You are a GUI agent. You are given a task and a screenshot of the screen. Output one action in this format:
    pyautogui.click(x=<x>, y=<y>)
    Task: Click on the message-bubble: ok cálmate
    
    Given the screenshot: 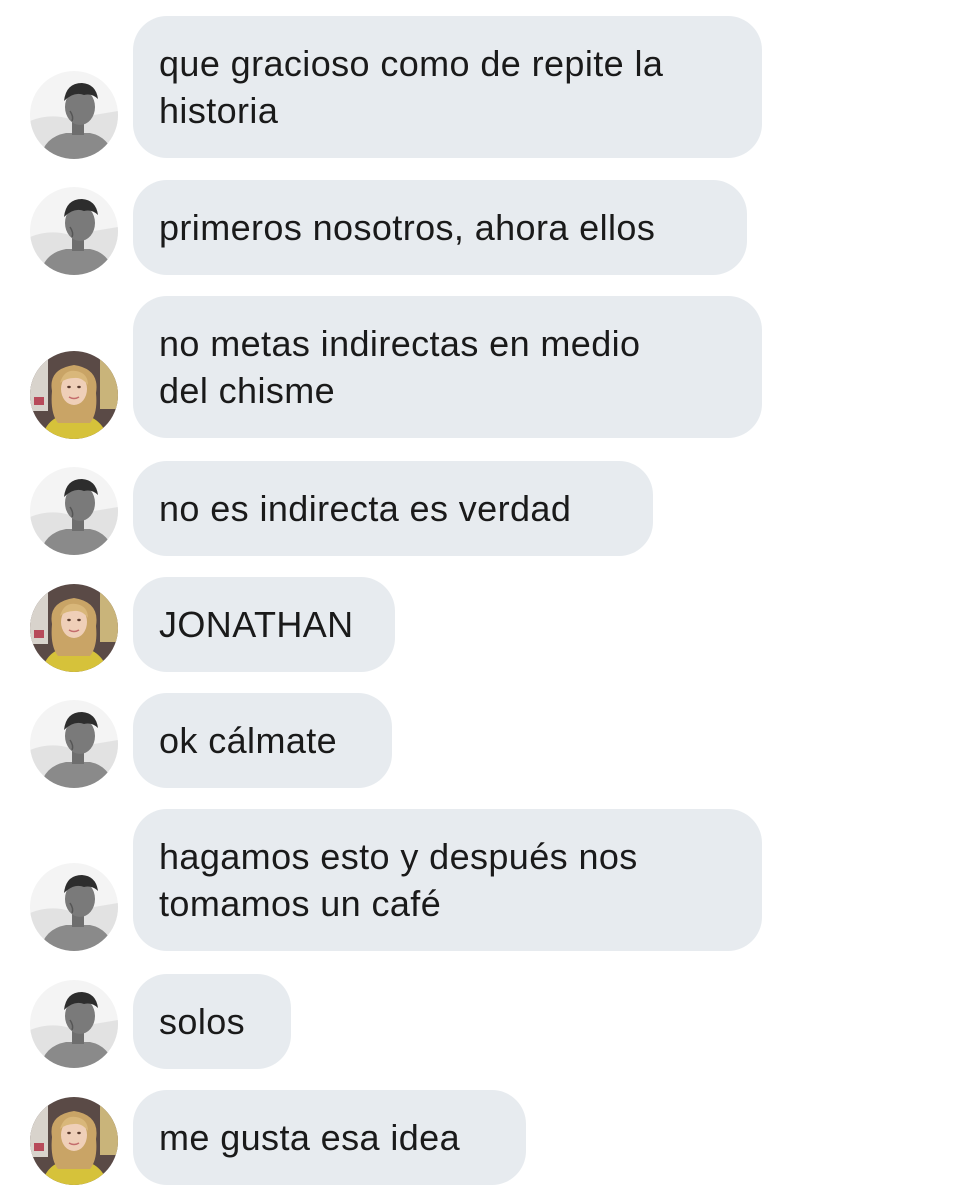 What is the action you would take?
    pyautogui.click(x=262, y=740)
    